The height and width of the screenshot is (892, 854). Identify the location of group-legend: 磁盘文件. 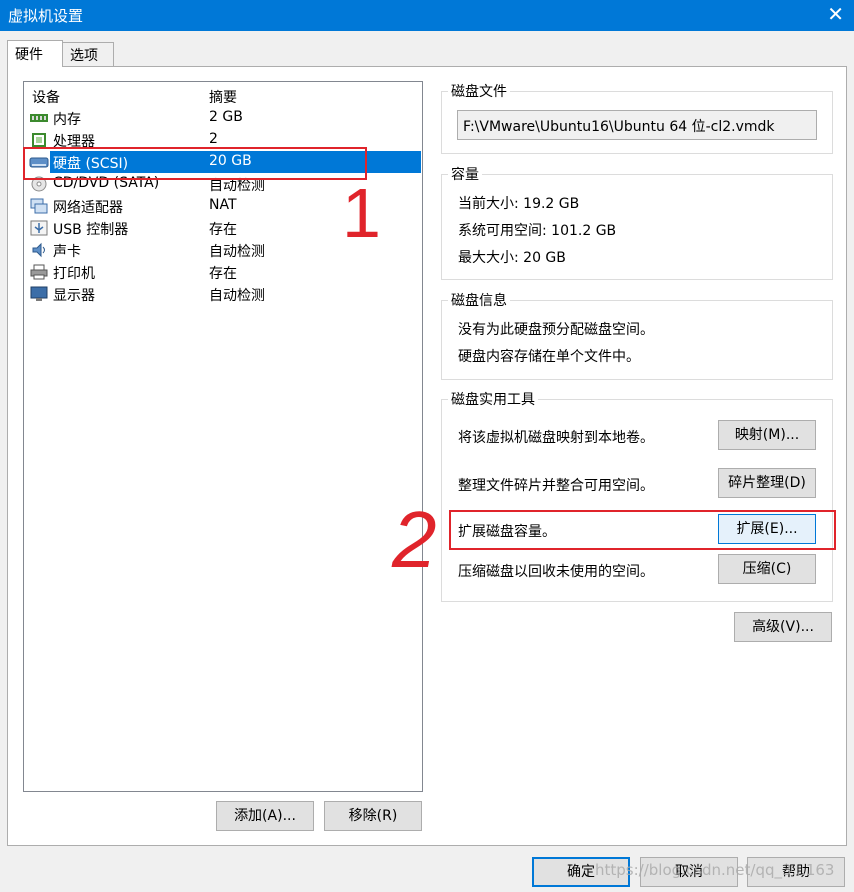
(479, 91).